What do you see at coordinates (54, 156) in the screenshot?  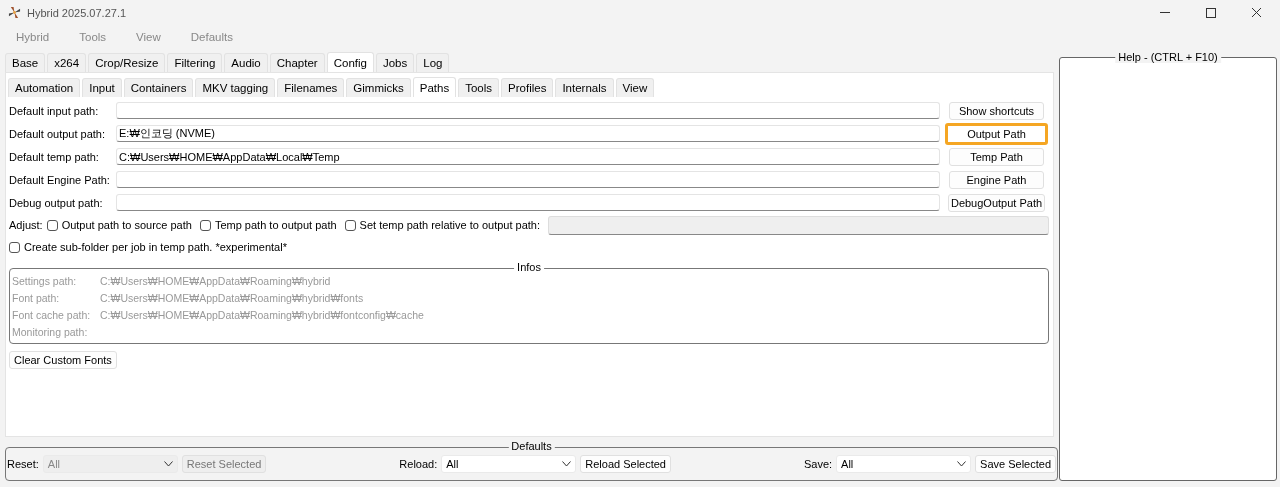 I see `field-label: Default temp path:` at bounding box center [54, 156].